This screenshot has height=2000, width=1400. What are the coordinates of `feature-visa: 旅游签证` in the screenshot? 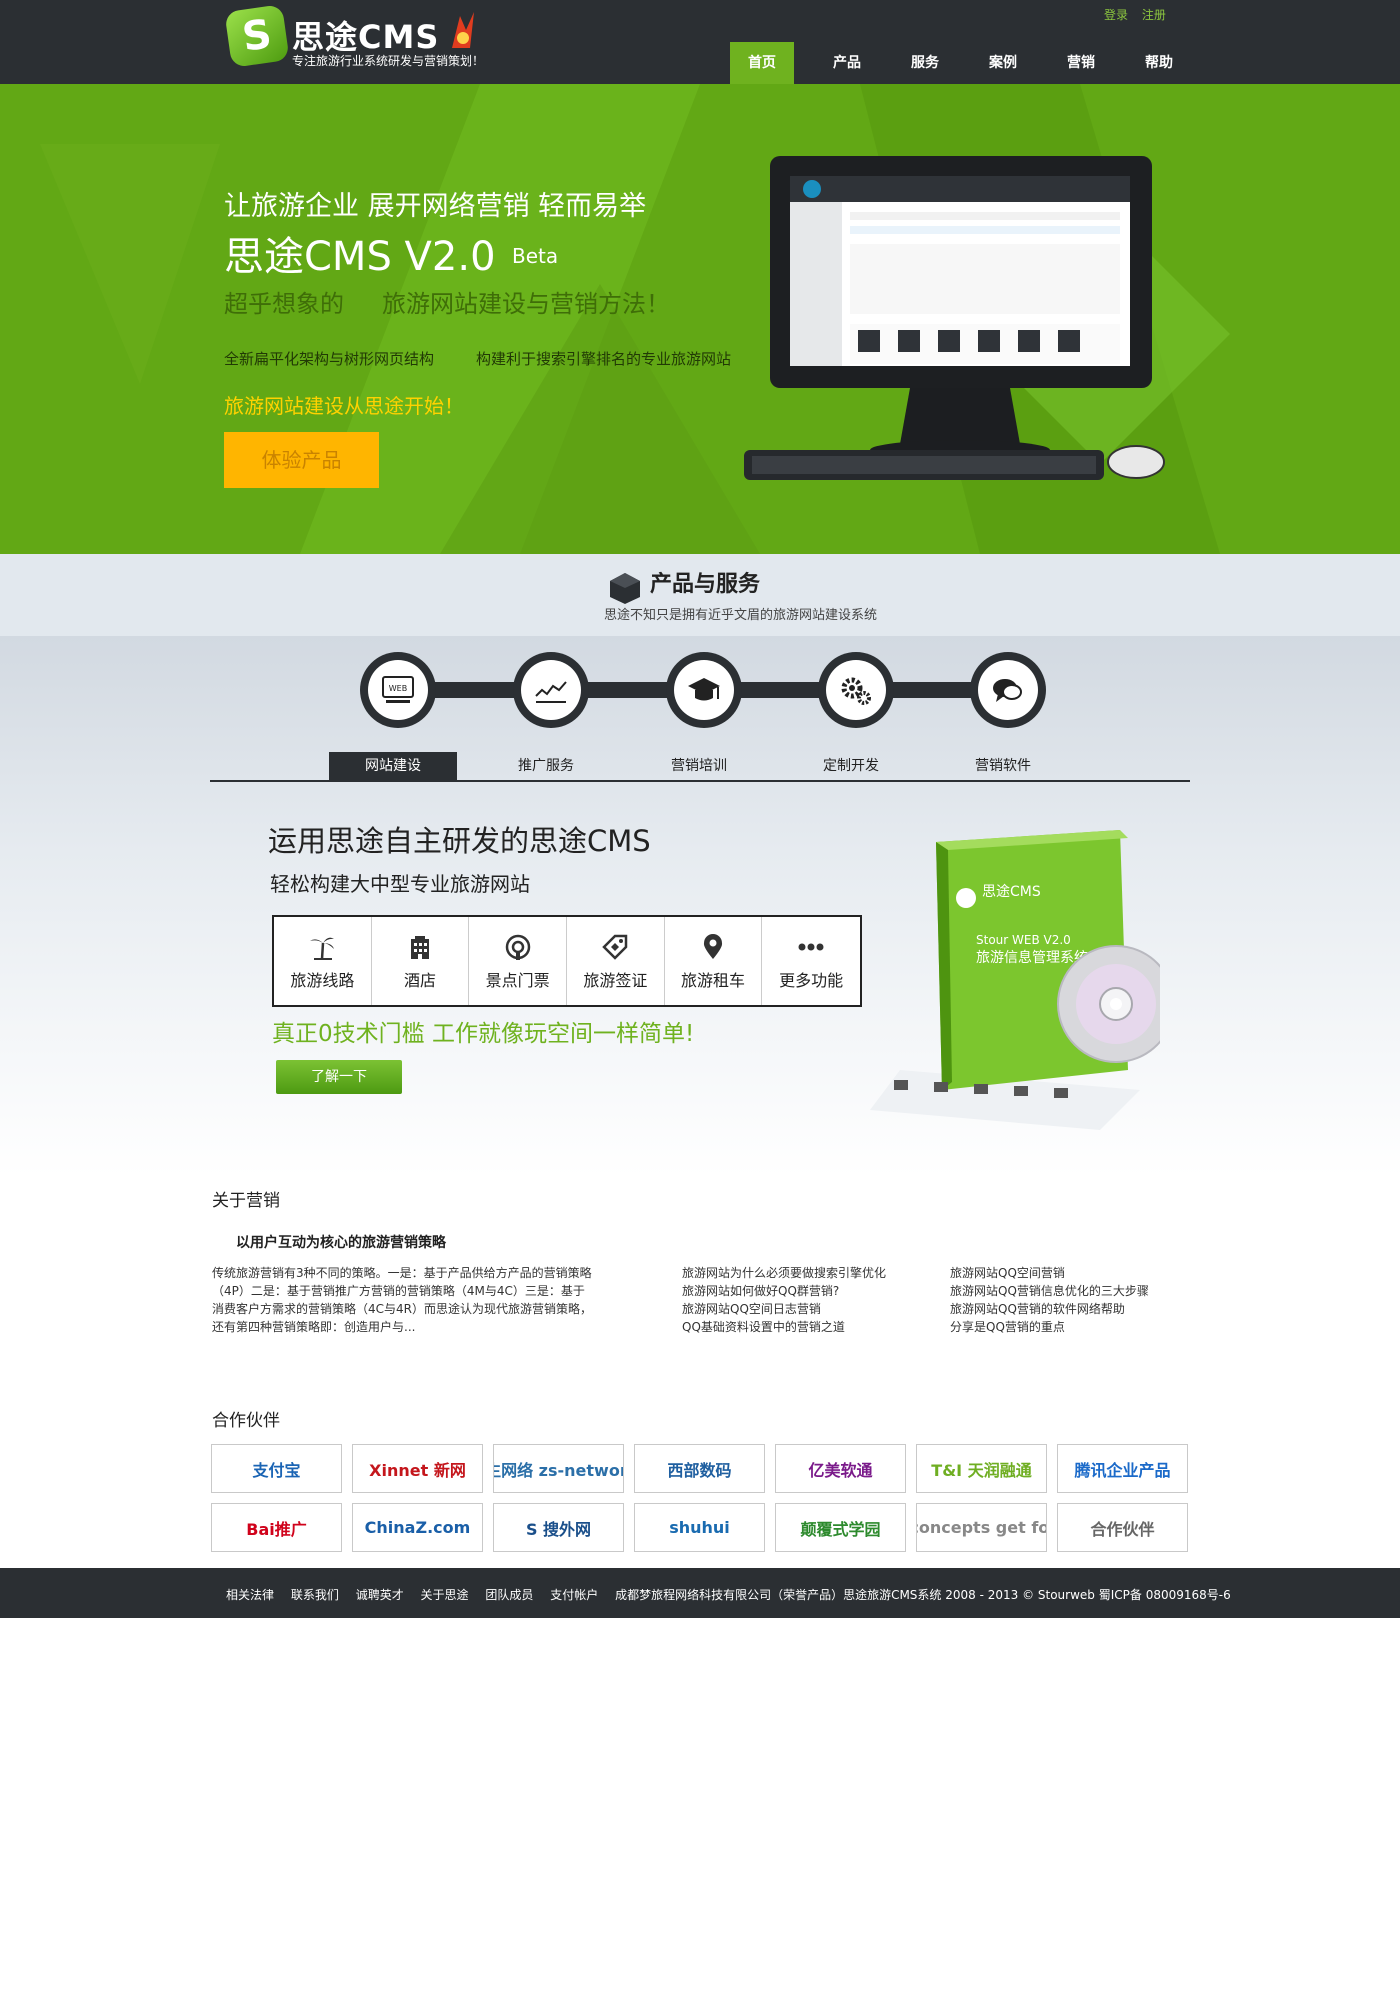 It's located at (616, 961).